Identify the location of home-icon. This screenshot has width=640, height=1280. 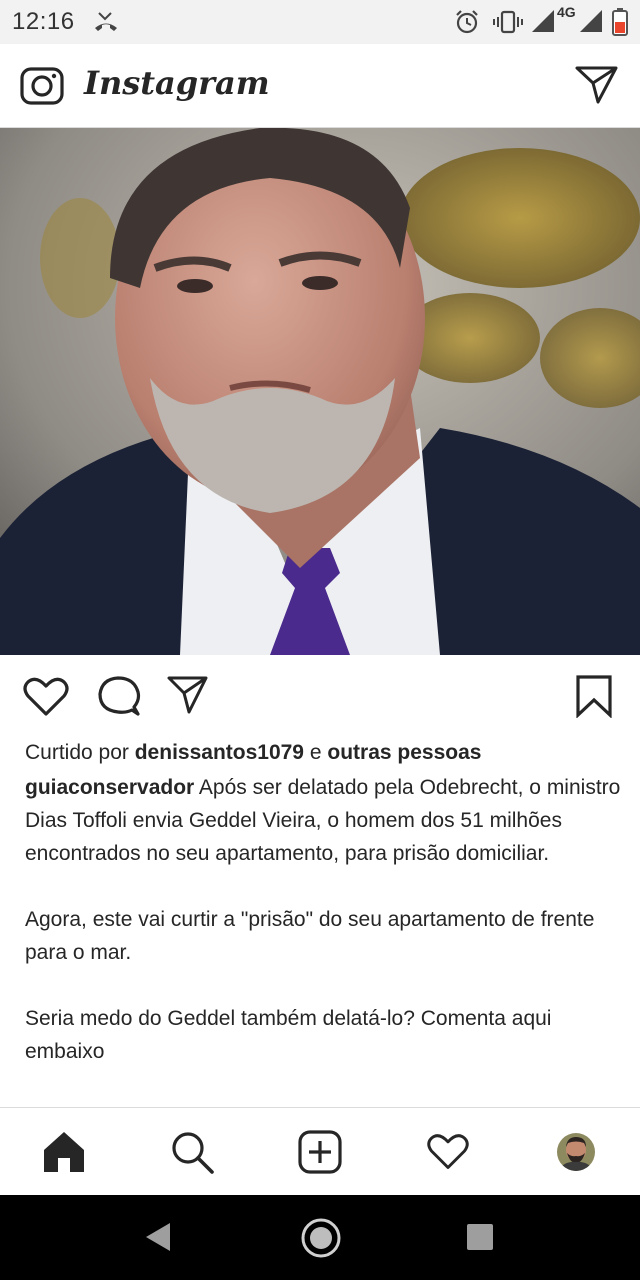
(64, 1154).